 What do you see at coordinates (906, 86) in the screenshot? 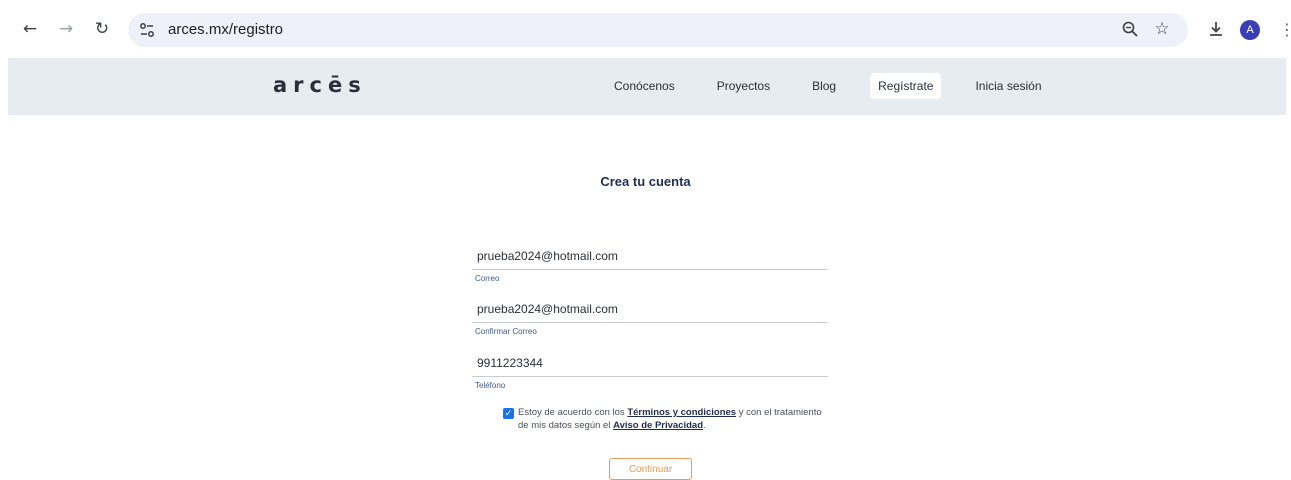
I see `nav-link-registrate: Regístrate` at bounding box center [906, 86].